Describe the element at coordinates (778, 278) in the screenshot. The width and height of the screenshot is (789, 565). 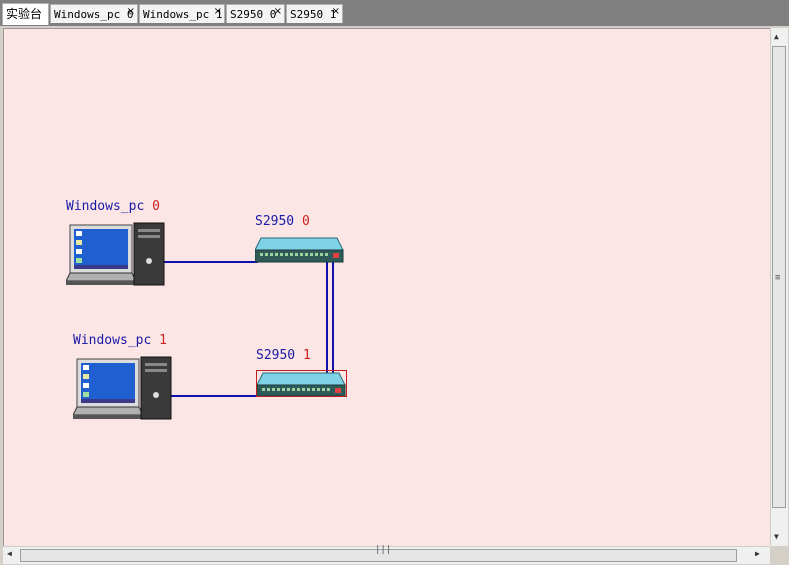
I see `grip-icon: ≡` at that location.